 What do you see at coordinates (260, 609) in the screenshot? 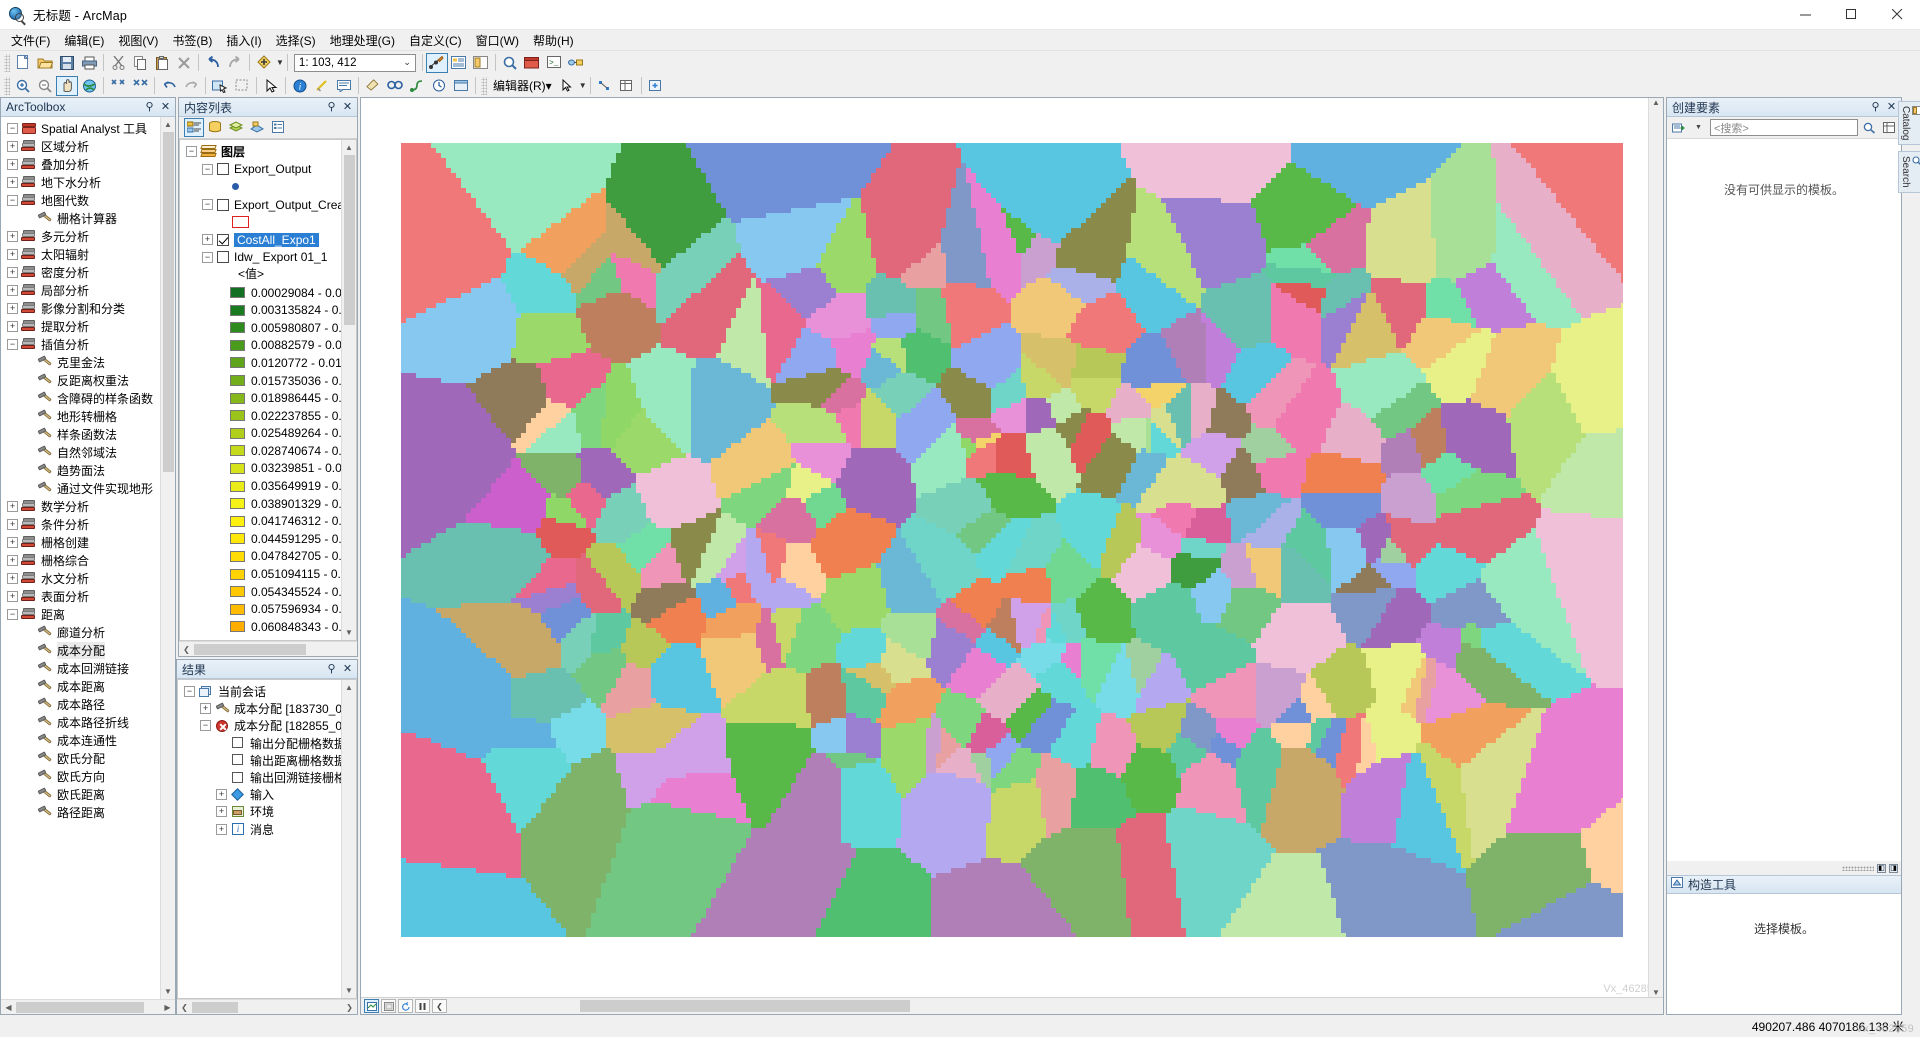
I see `legend-item: 0.057596934 - 0.0` at bounding box center [260, 609].